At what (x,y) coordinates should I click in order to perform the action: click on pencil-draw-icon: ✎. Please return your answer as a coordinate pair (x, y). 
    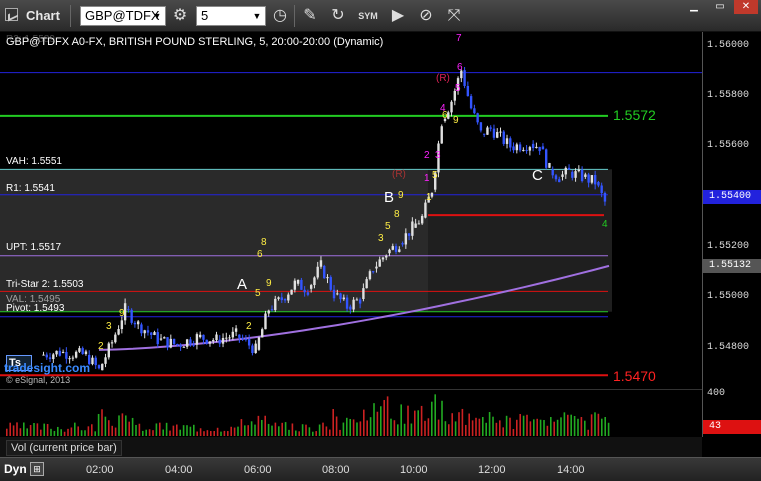
    Looking at the image, I should click on (310, 16).